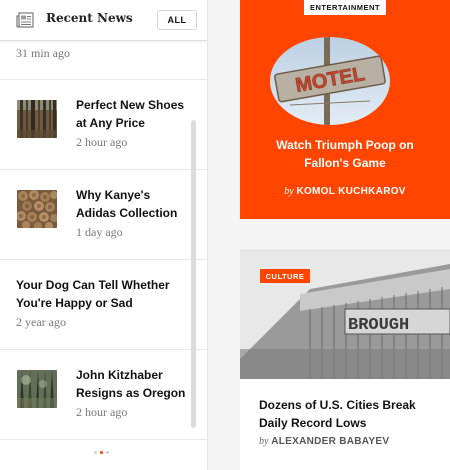 The image size is (450, 470). I want to click on card-byline: by KOMOL KUCHKAROV, so click(345, 191).